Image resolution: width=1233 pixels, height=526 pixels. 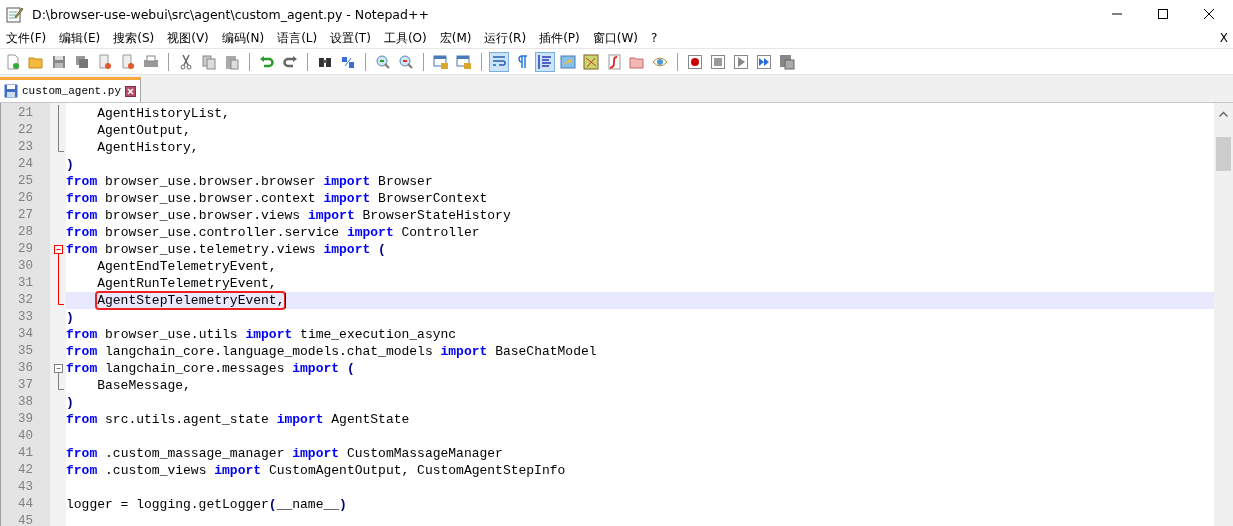 I want to click on menu-item: 工具(O), so click(x=405, y=38).